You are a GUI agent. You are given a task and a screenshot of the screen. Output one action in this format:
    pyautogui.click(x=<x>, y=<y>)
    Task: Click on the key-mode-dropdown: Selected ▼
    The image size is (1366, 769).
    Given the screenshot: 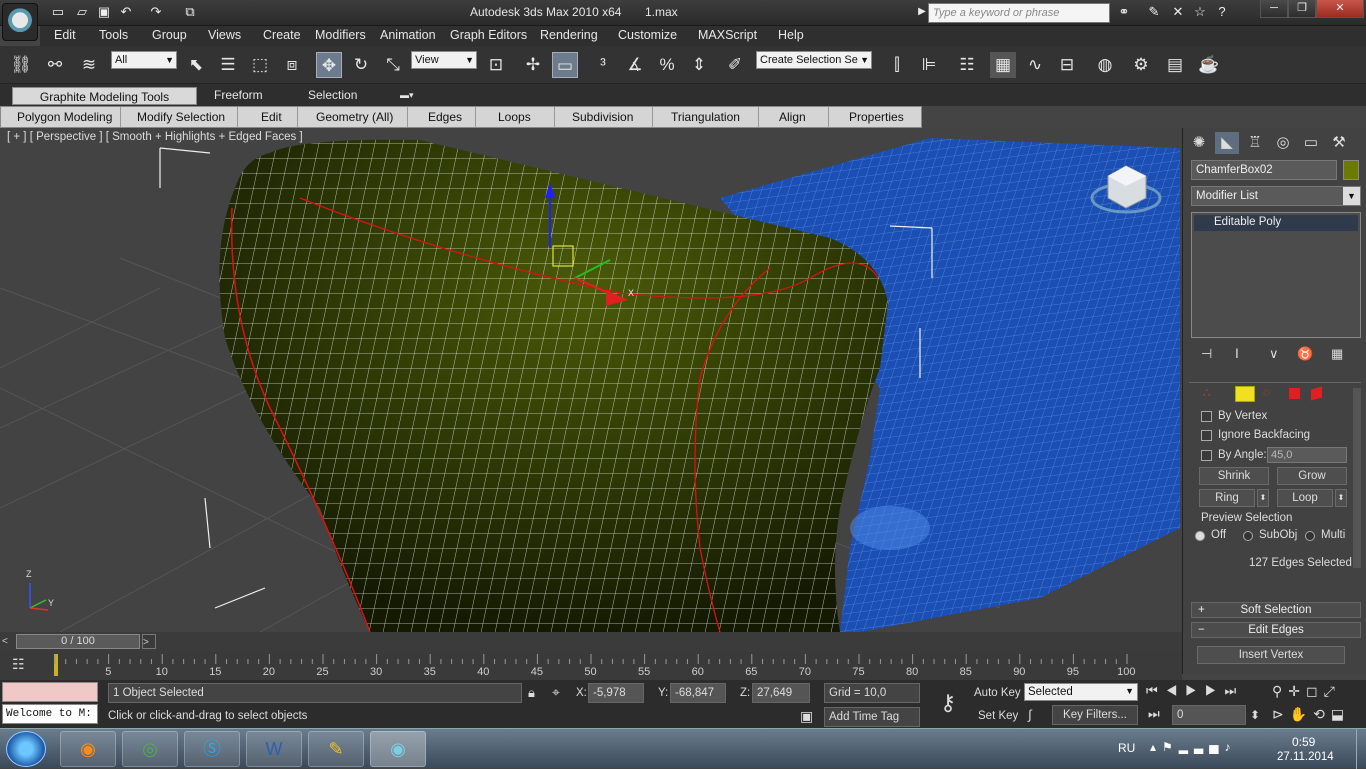 What is the action you would take?
    pyautogui.click(x=1081, y=692)
    